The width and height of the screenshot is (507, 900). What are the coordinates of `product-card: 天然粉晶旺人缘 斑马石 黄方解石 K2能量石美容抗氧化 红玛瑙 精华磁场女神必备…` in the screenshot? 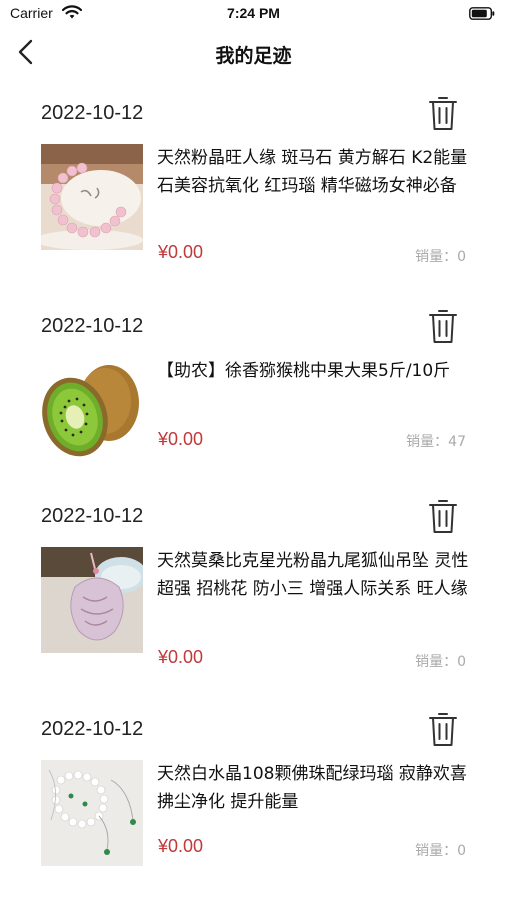 It's located at (256, 204).